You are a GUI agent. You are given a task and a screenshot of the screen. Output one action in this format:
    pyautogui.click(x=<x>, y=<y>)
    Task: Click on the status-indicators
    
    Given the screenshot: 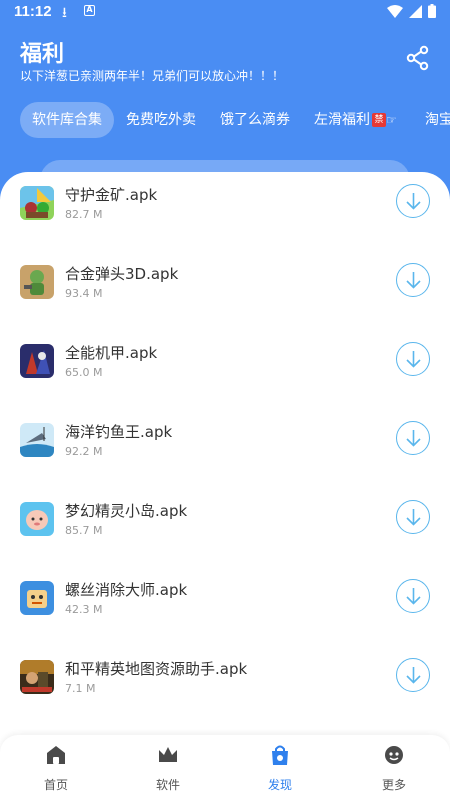 What is the action you would take?
    pyautogui.click(x=411, y=11)
    